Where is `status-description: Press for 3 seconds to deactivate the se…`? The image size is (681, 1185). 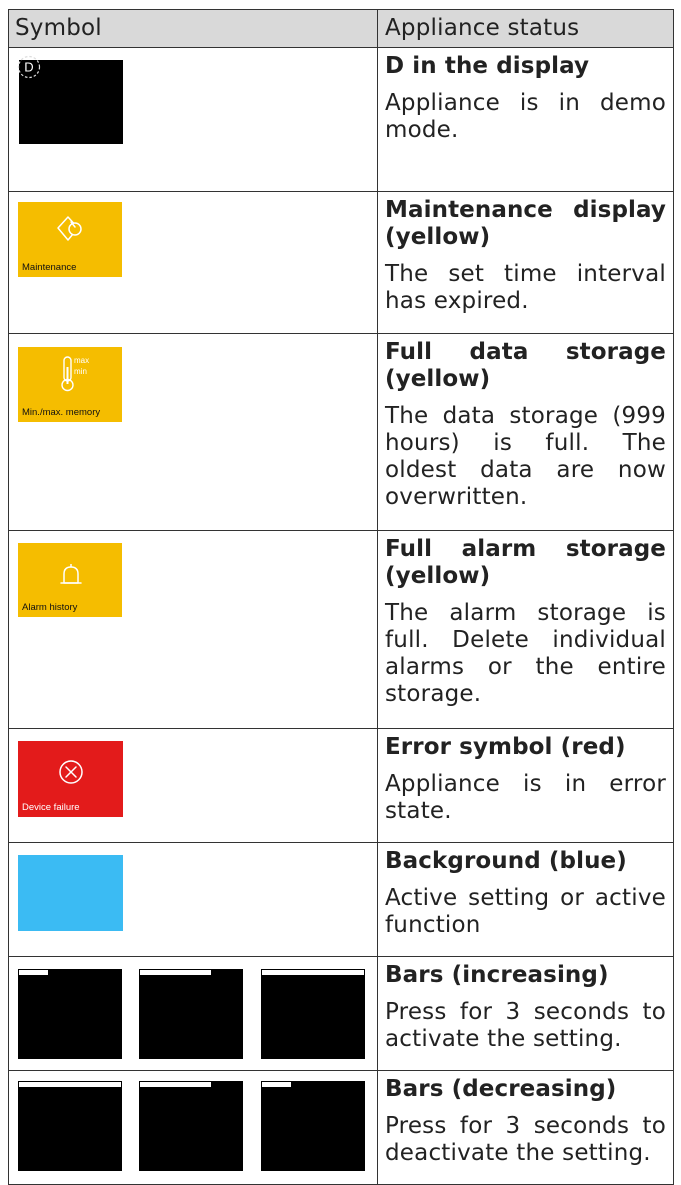
status-description: Press for 3 seconds to deactivate the se… is located at coordinates (525, 1139).